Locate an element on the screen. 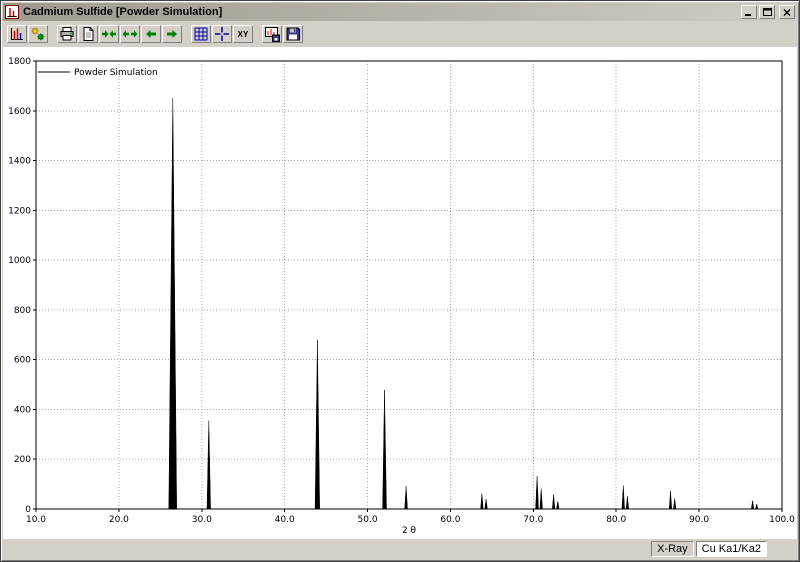  xy-icon: XY is located at coordinates (243, 34).